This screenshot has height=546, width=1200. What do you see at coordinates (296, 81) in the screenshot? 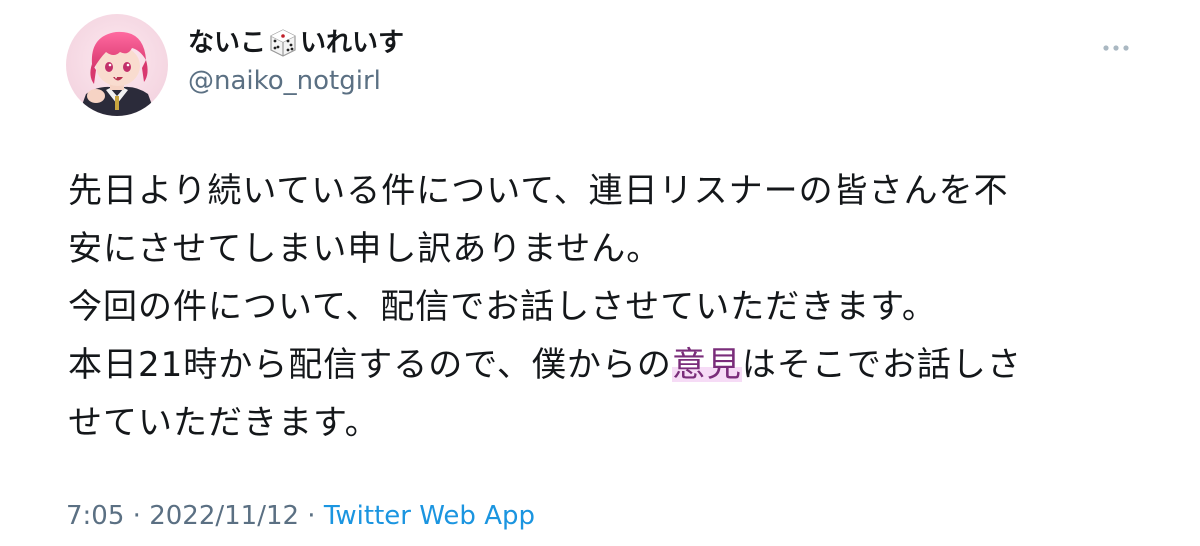
I see `user-handle: @naiko_notgirl` at bounding box center [296, 81].